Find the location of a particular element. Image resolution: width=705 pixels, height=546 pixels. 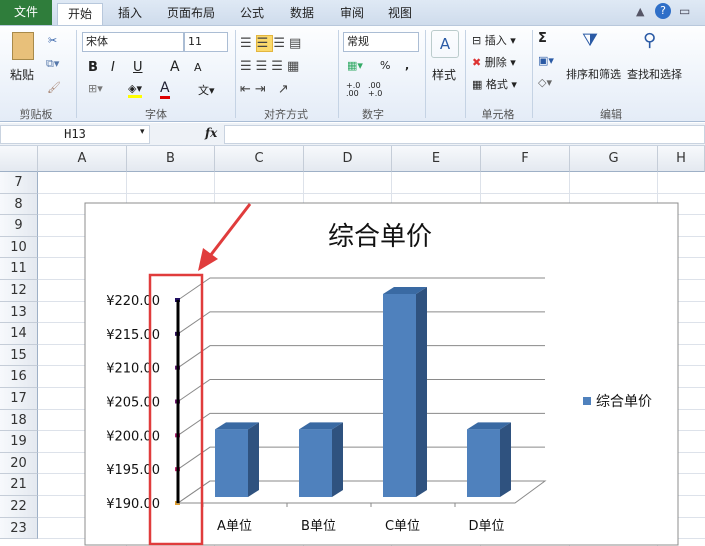

y-tick-label: ¥220.00 is located at coordinates (133, 301).